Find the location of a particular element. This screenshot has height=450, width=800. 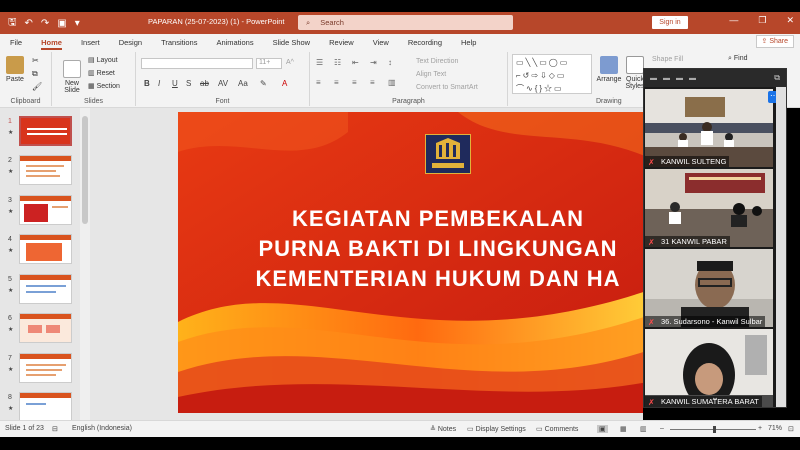

justify-icon: ≡ is located at coordinates (372, 82).